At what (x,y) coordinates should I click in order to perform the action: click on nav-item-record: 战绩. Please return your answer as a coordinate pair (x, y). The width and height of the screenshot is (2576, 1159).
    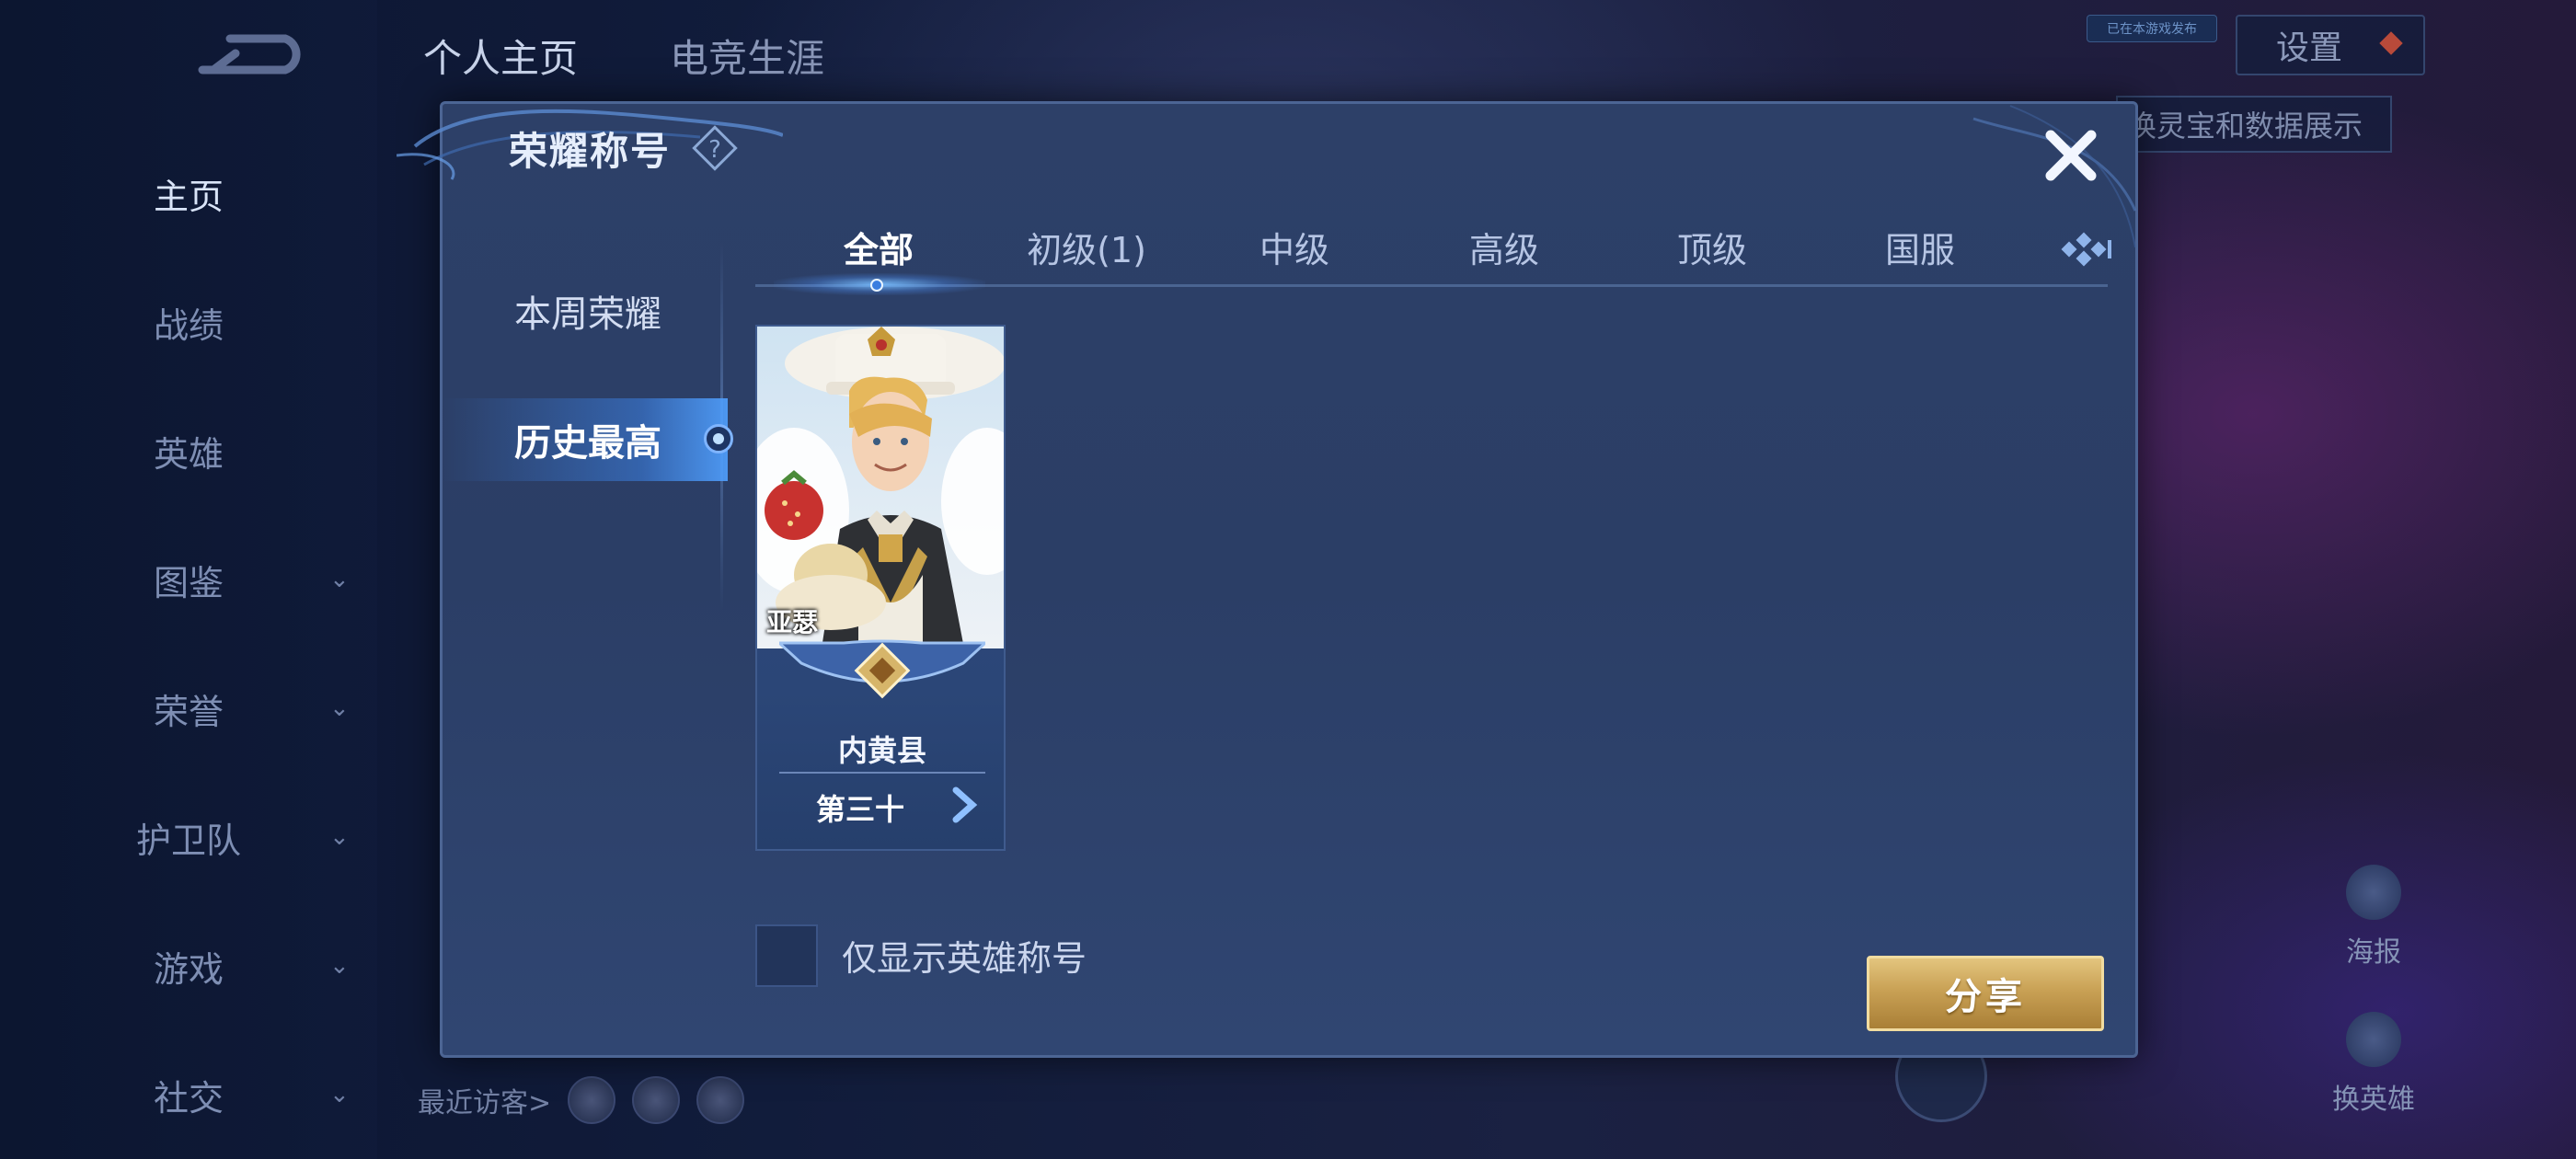
    Looking at the image, I should click on (188, 322).